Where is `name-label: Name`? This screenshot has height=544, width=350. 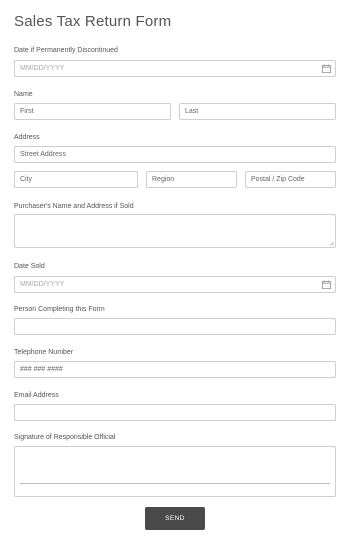 name-label: Name is located at coordinates (23, 94).